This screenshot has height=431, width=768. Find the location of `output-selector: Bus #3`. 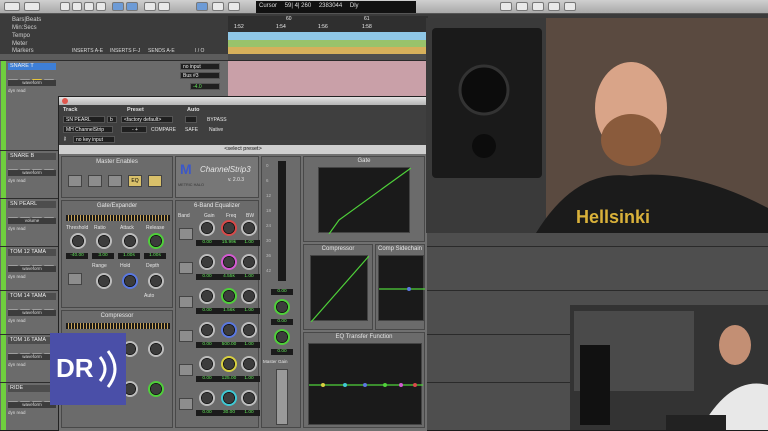

output-selector: Bus #3 is located at coordinates (200, 75).